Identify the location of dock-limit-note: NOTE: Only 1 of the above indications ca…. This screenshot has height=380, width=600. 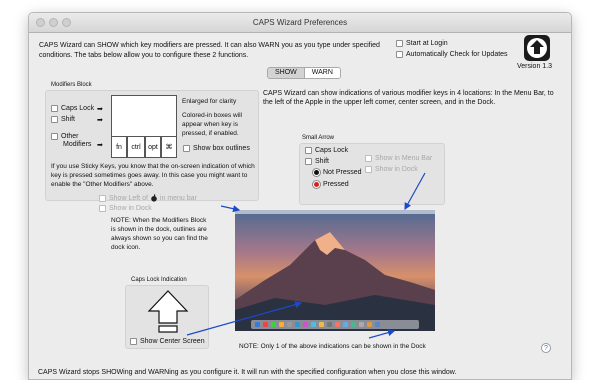
(332, 346).